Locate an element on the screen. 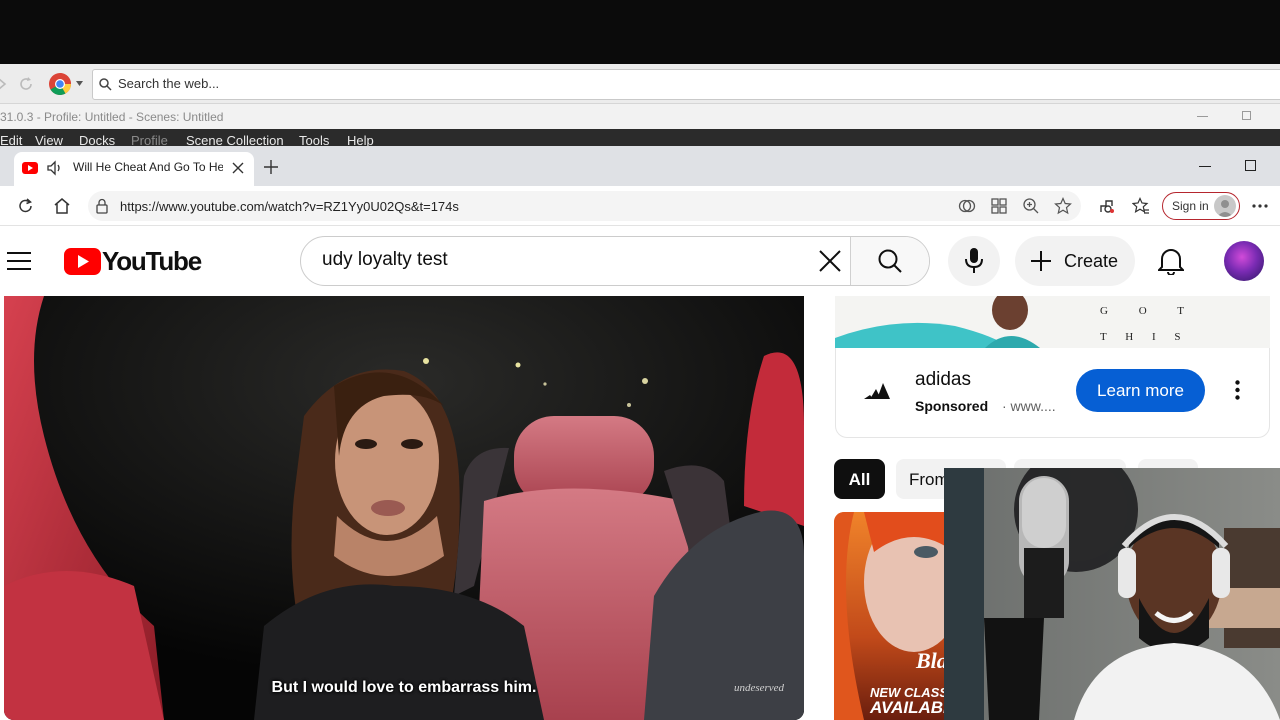 This screenshot has width=1280, height=720. thumbnail-caption: NEW CLASS AVAILABL is located at coordinates (911, 701).